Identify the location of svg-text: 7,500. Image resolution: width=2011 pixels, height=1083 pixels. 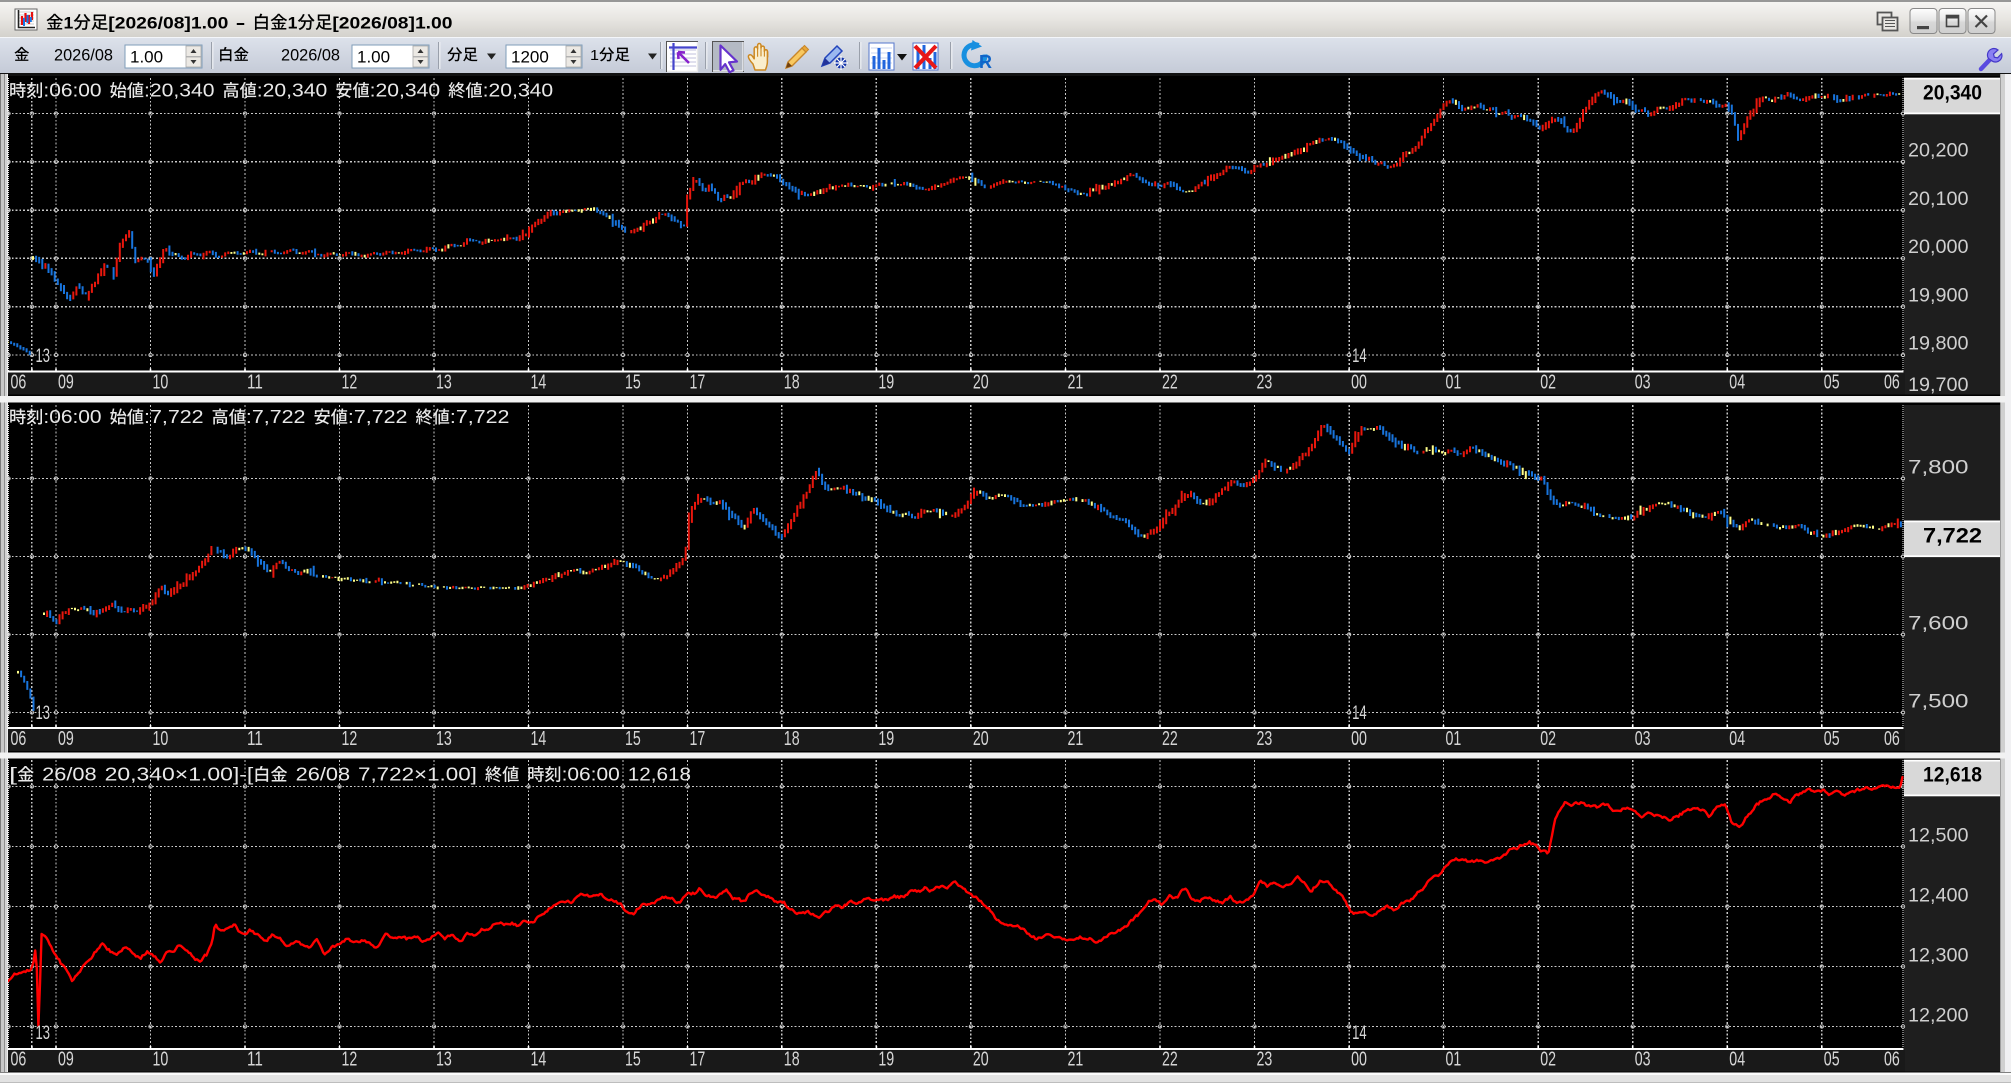
(1938, 702).